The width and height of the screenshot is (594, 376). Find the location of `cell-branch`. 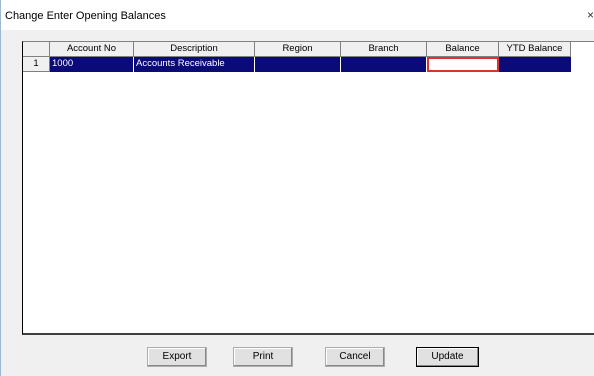

cell-branch is located at coordinates (384, 64).